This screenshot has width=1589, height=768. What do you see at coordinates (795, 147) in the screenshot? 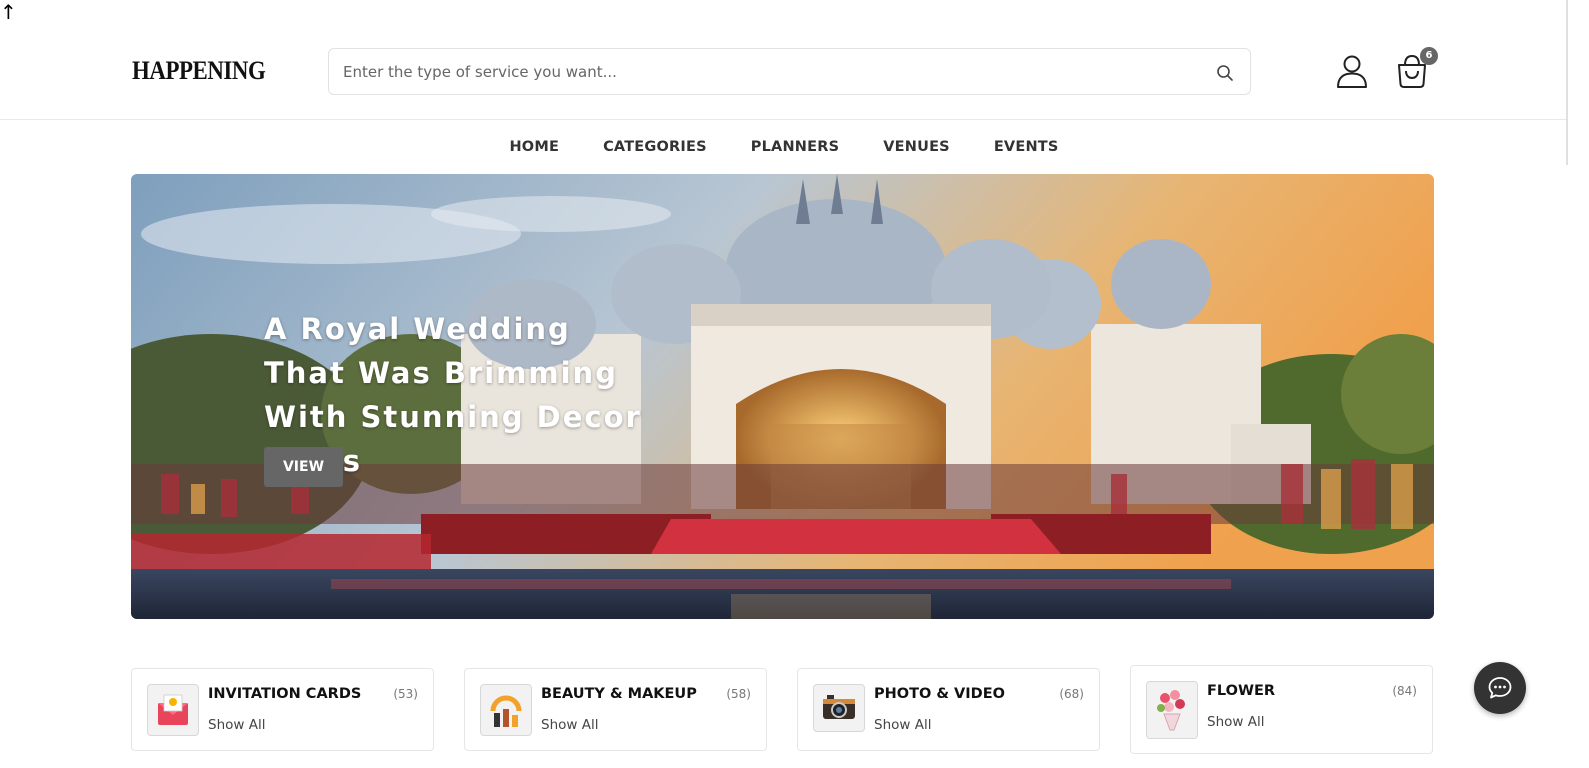
I see `nav-planners: PLANNERS` at bounding box center [795, 147].